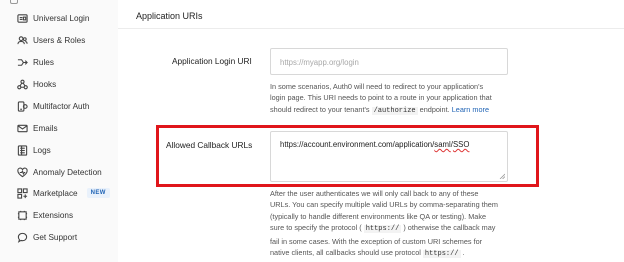 This screenshot has height=262, width=624. What do you see at coordinates (98, 193) in the screenshot?
I see `new-badge: NEW` at bounding box center [98, 193].